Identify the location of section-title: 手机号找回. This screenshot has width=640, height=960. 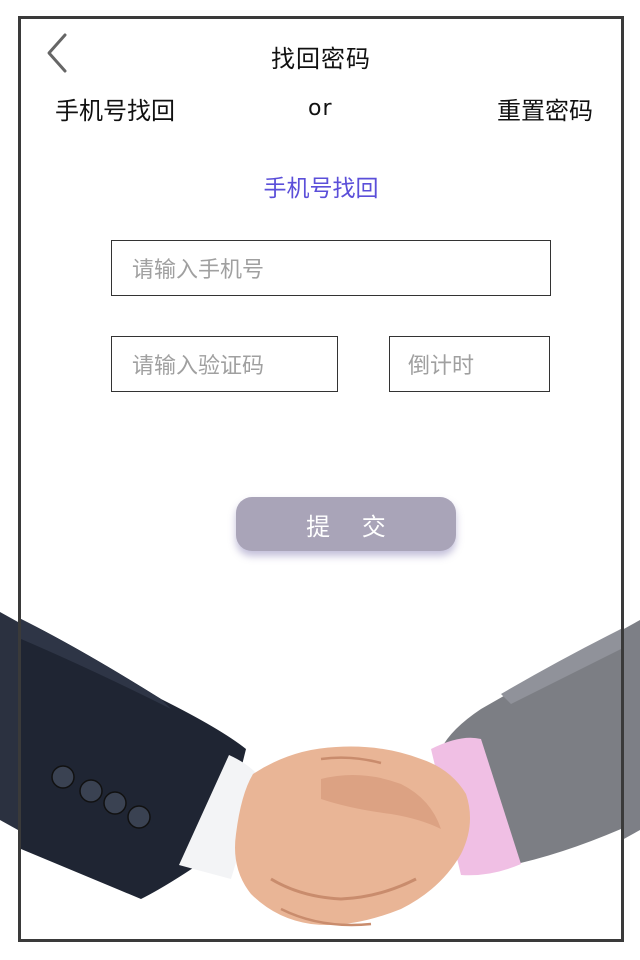
(321, 189).